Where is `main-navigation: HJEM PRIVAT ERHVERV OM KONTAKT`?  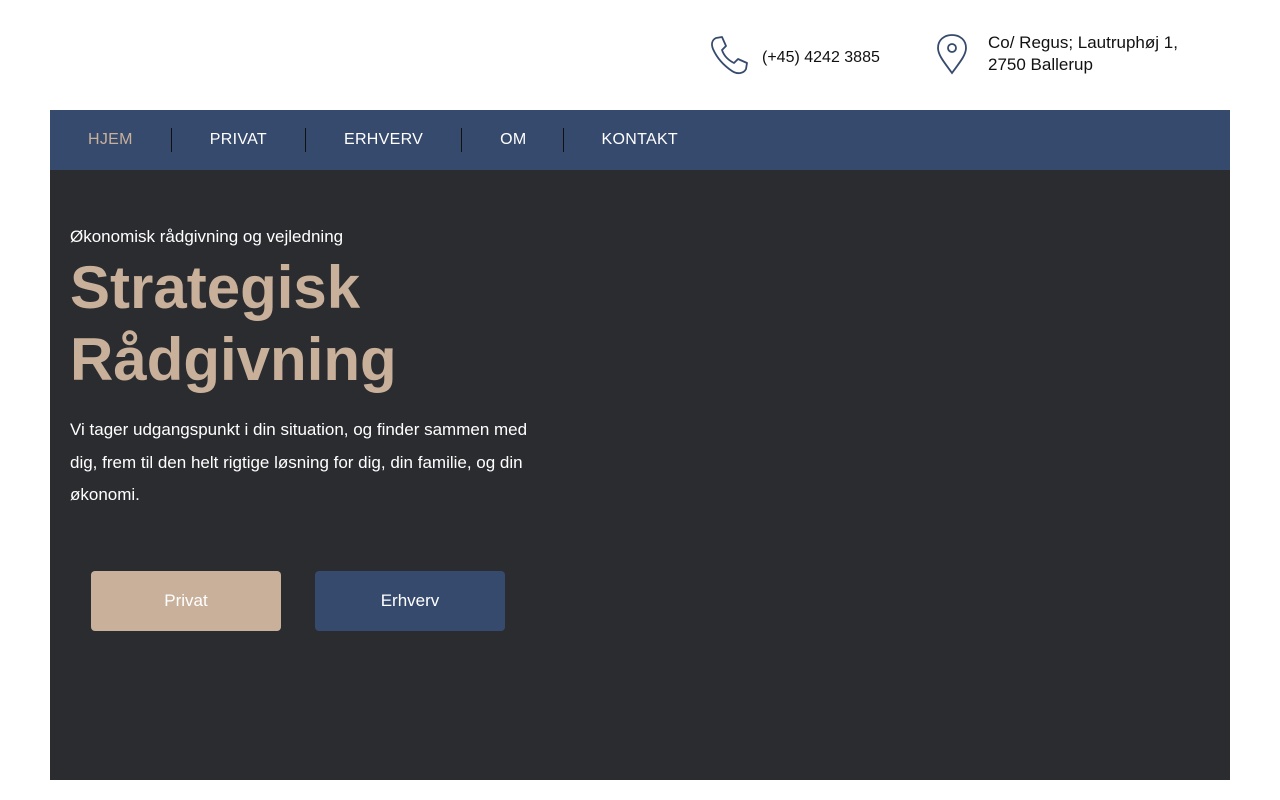 main-navigation: HJEM PRIVAT ERHVERV OM KONTAKT is located at coordinates (640, 140).